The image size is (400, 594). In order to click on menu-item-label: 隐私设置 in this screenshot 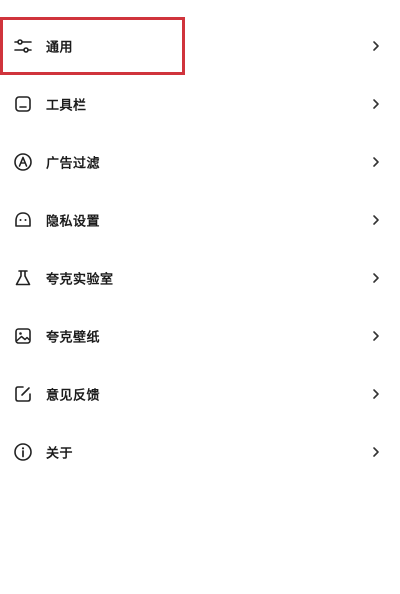, I will do `click(73, 222)`.